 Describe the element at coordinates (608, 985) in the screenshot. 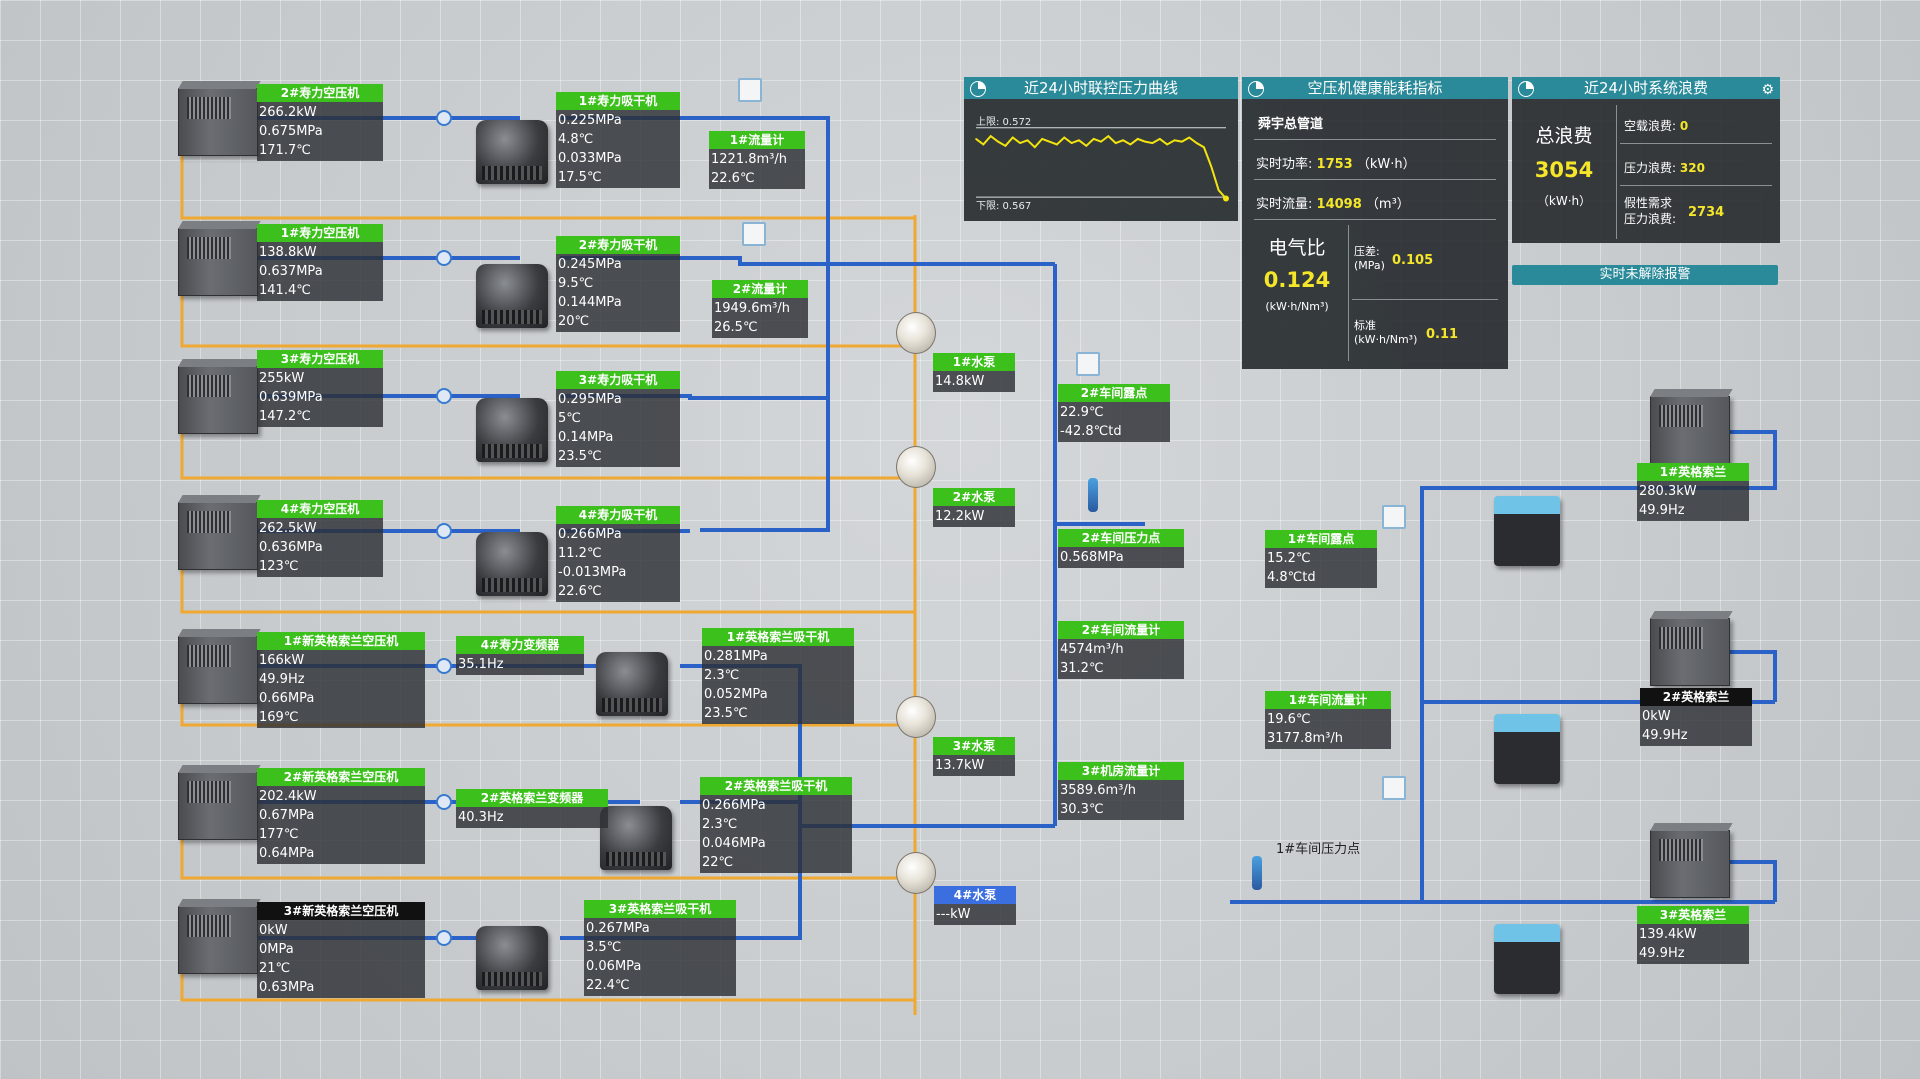

I see `label-value: 22.4℃` at that location.